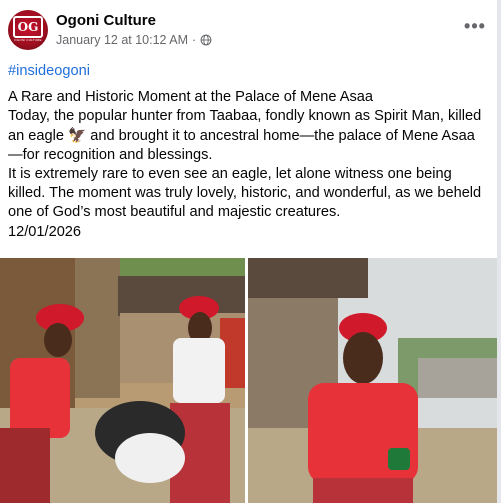 The width and height of the screenshot is (501, 503). What do you see at coordinates (28, 40) in the screenshot?
I see `avatar-caption: OGONI CULTURE` at bounding box center [28, 40].